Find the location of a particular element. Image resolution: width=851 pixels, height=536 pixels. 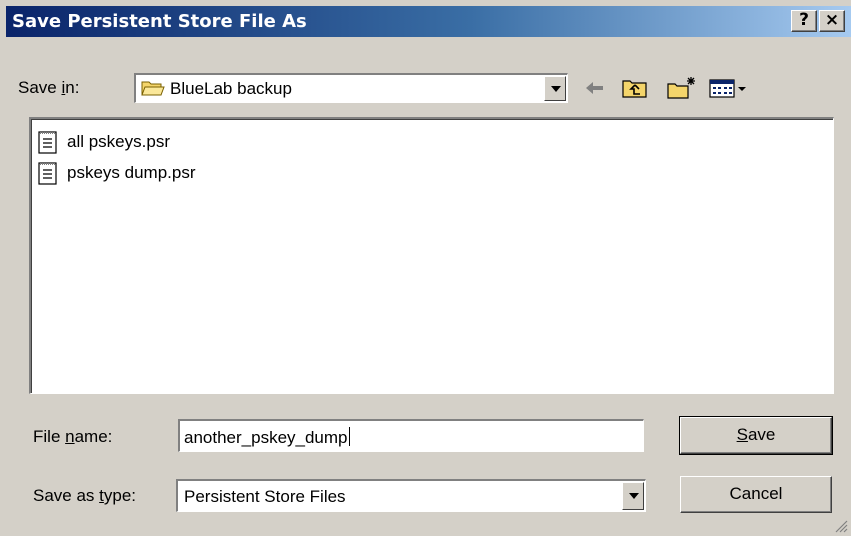

file-name-label: File name: is located at coordinates (73, 436).